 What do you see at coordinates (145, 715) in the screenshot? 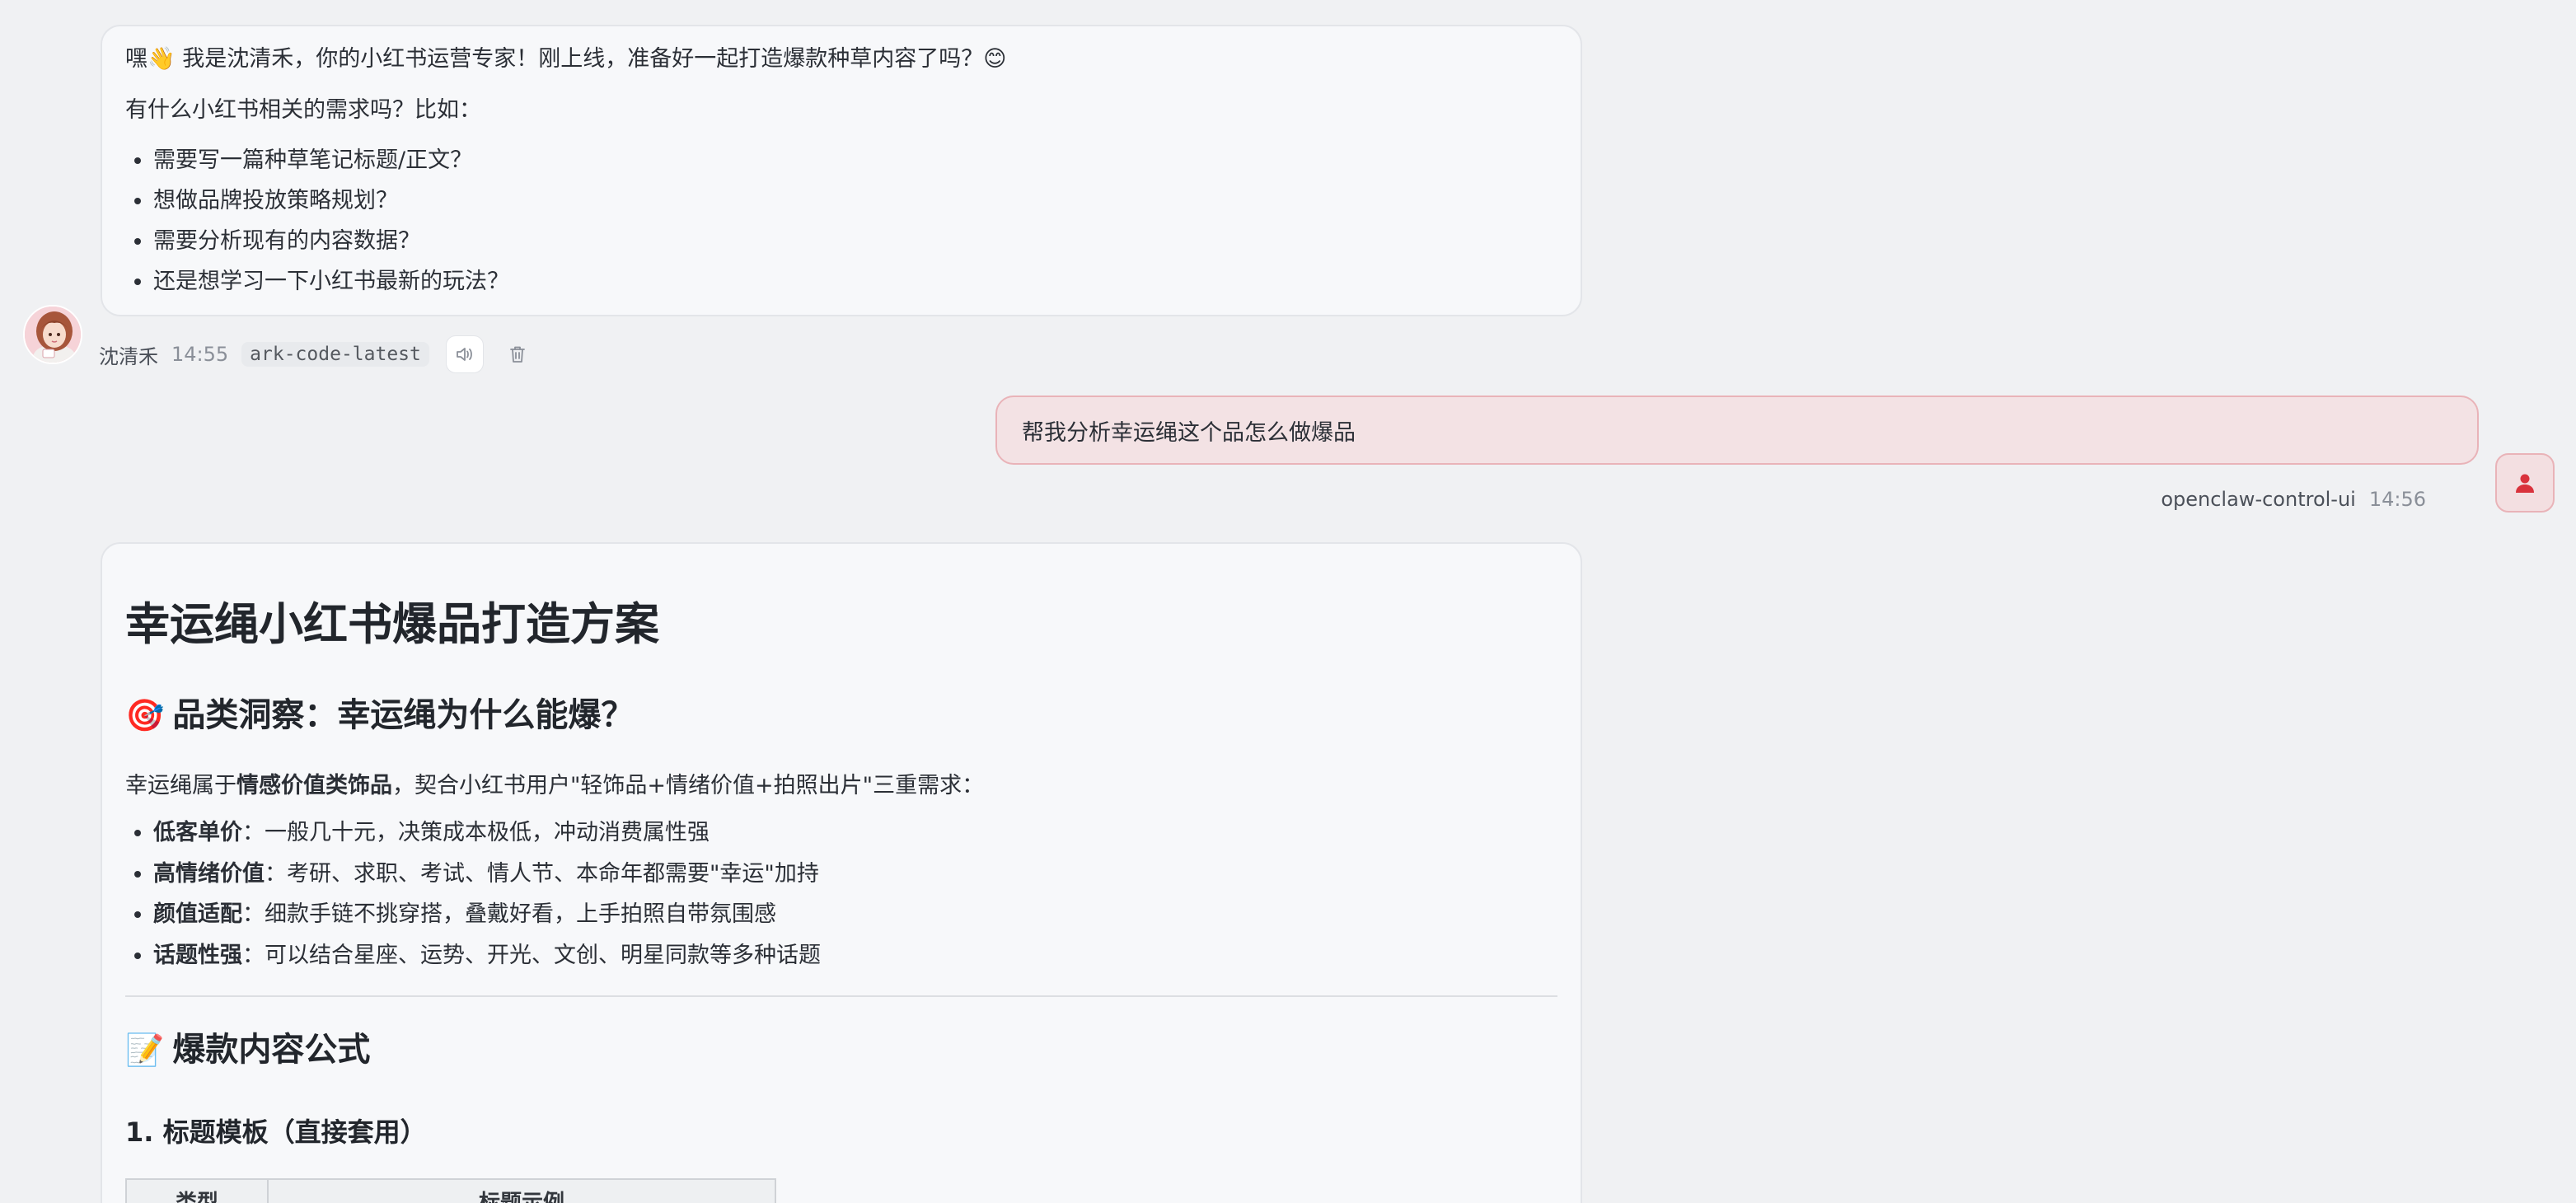
I see `target-icon: 🎯` at bounding box center [145, 715].